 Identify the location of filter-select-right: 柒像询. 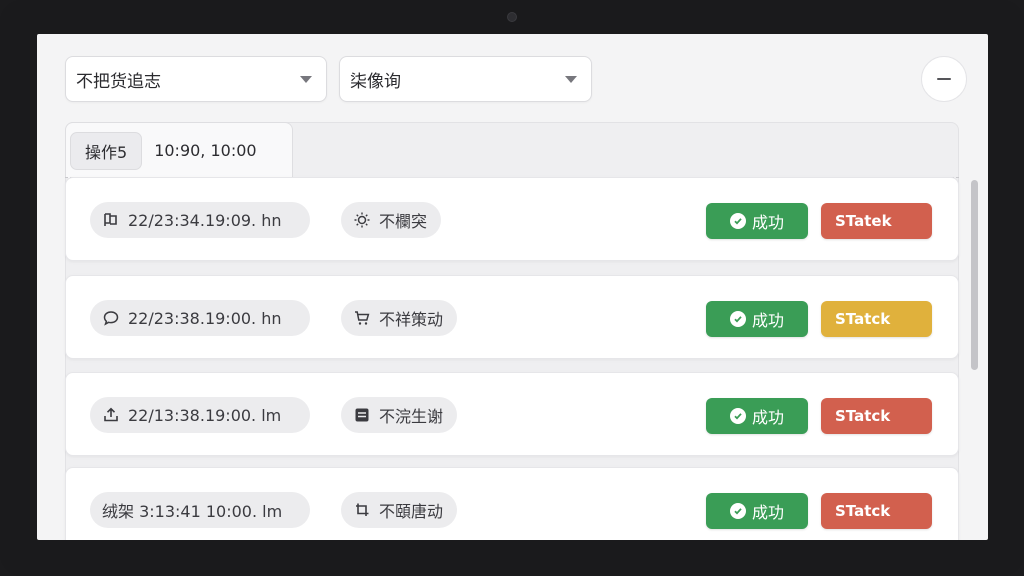
(465, 79).